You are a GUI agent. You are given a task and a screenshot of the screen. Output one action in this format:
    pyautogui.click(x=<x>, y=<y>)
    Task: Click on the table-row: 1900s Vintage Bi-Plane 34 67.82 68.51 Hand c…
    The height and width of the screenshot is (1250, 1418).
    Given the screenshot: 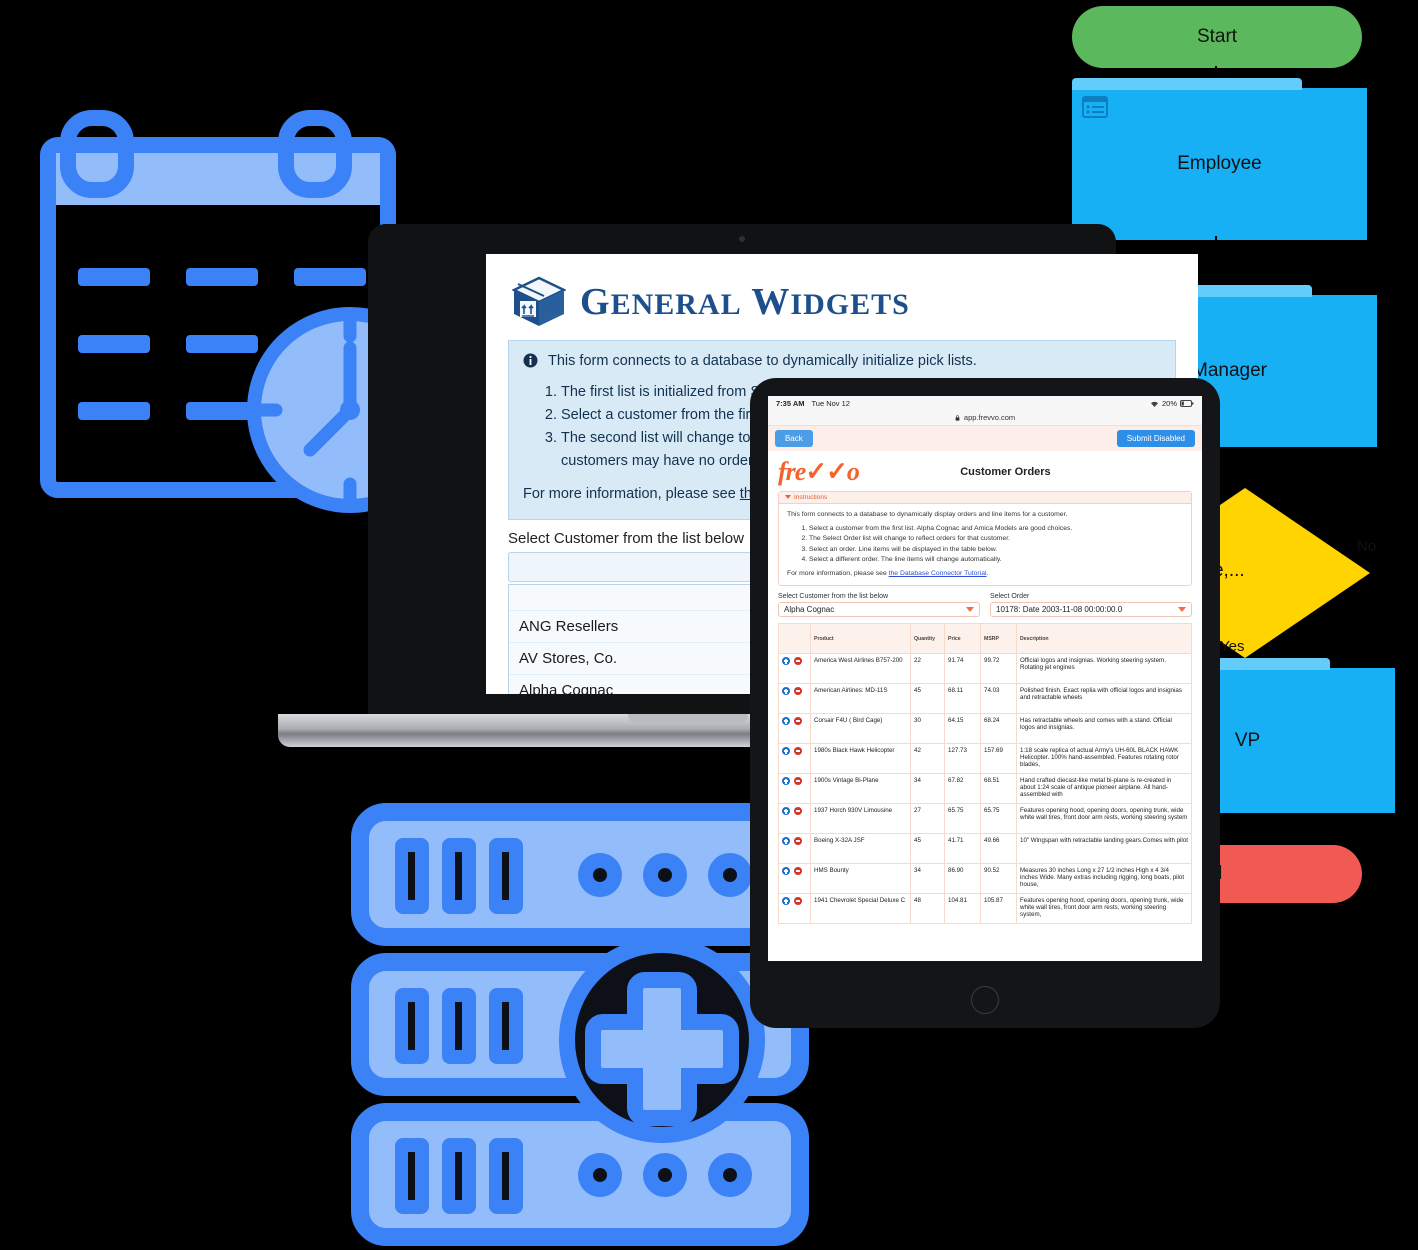 What is the action you would take?
    pyautogui.click(x=985, y=789)
    